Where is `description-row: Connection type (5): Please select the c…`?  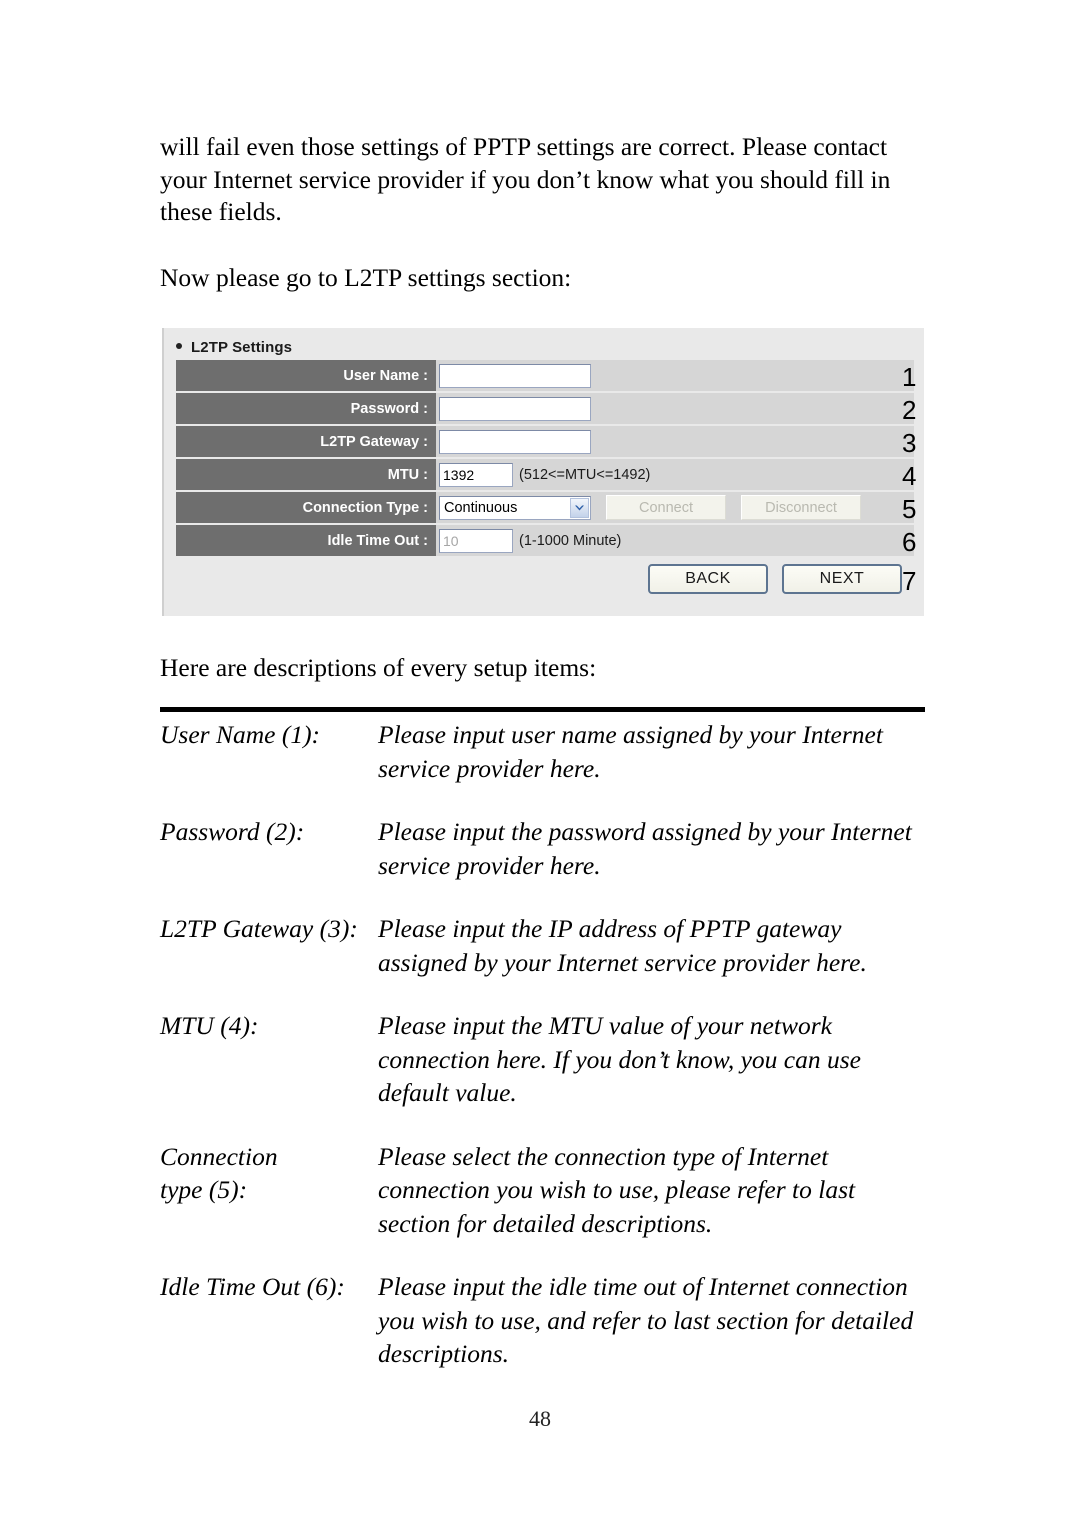 description-row: Connection type (5): Please select the c… is located at coordinates (542, 1190).